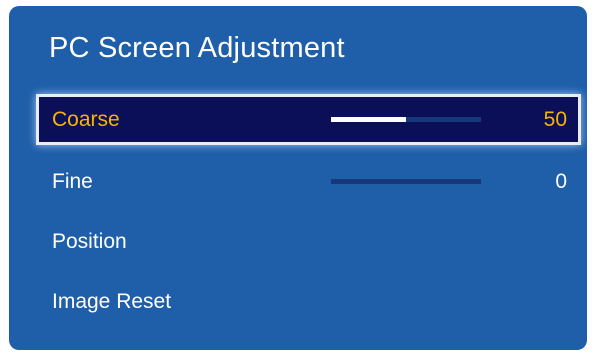 This screenshot has height=358, width=596. What do you see at coordinates (308, 119) in the screenshot?
I see `menu-item-coarse: Coarse 50` at bounding box center [308, 119].